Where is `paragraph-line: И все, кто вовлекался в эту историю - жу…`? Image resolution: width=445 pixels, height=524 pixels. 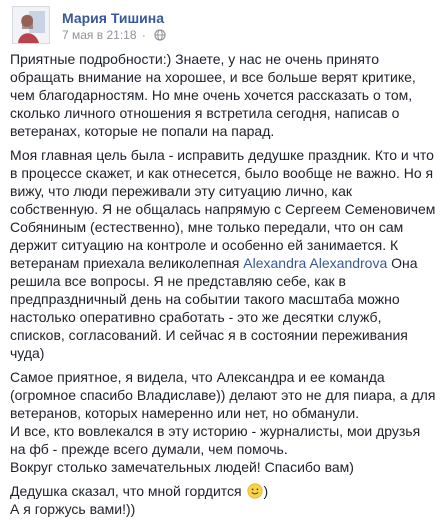
paragraph-line: И все, кто вовлекался в эту историю - жу… is located at coordinates (215, 440).